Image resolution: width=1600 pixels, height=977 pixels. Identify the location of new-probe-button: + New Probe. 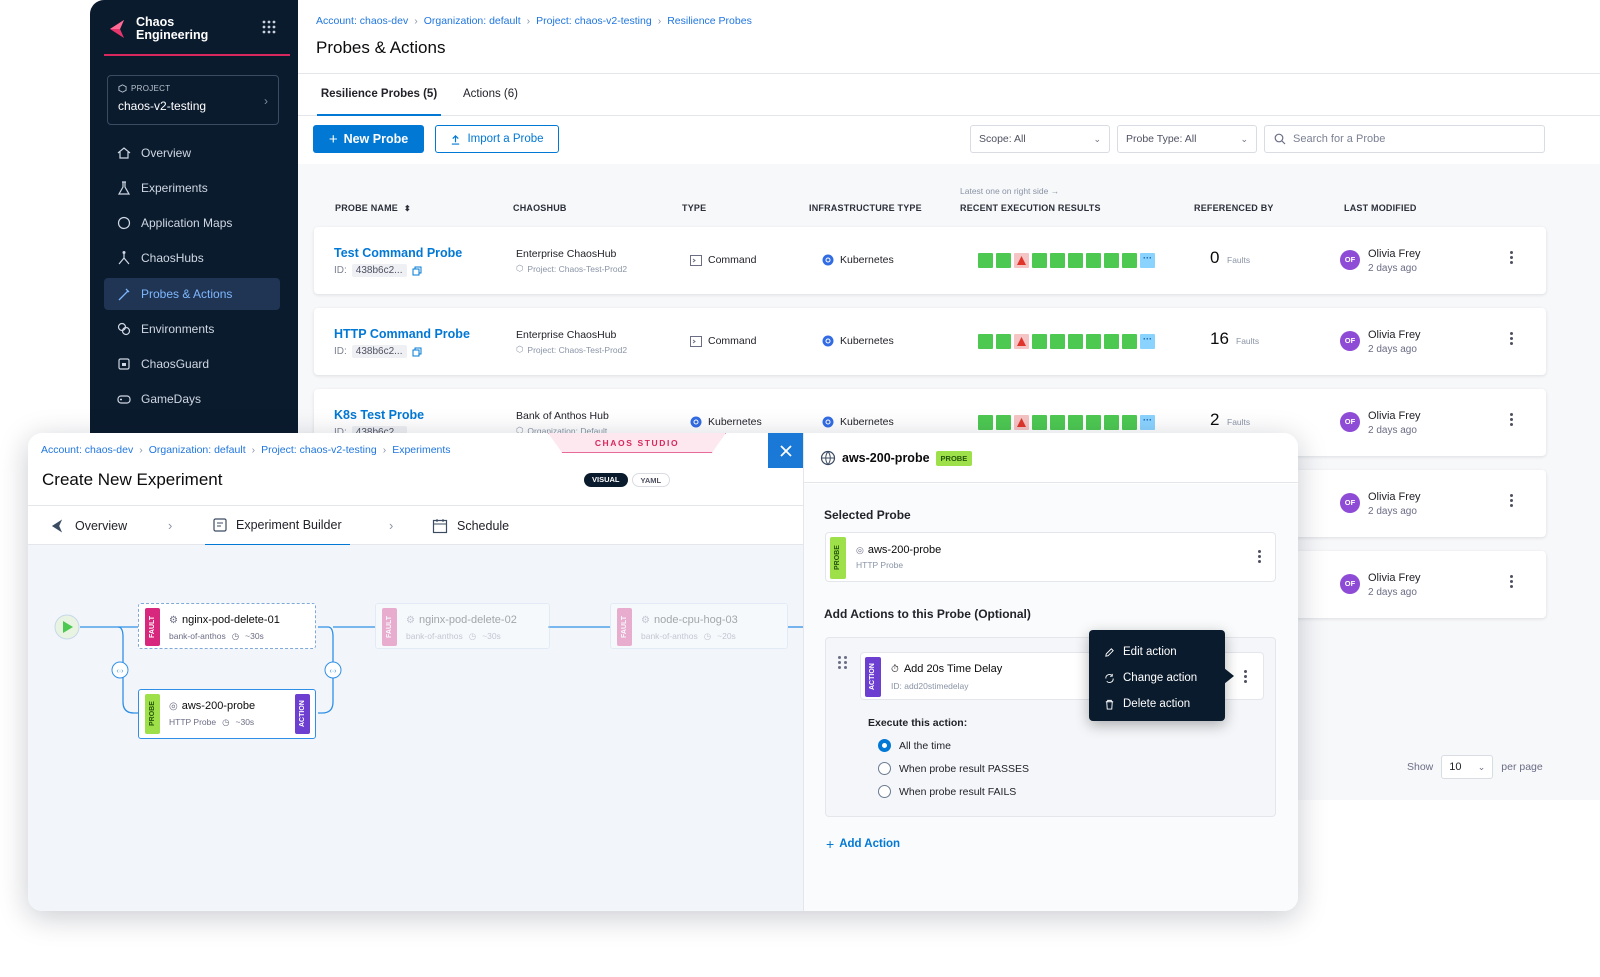
(368, 139).